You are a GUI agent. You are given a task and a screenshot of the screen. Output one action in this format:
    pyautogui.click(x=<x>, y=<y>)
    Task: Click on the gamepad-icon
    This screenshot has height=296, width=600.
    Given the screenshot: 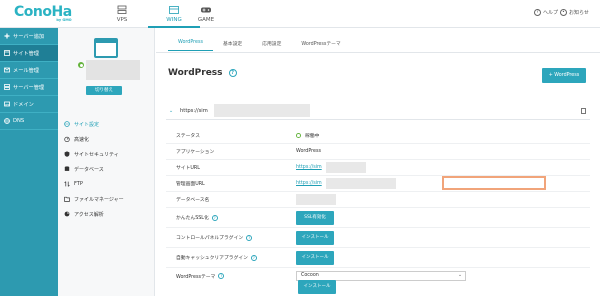 What is the action you would take?
    pyautogui.click(x=206, y=10)
    